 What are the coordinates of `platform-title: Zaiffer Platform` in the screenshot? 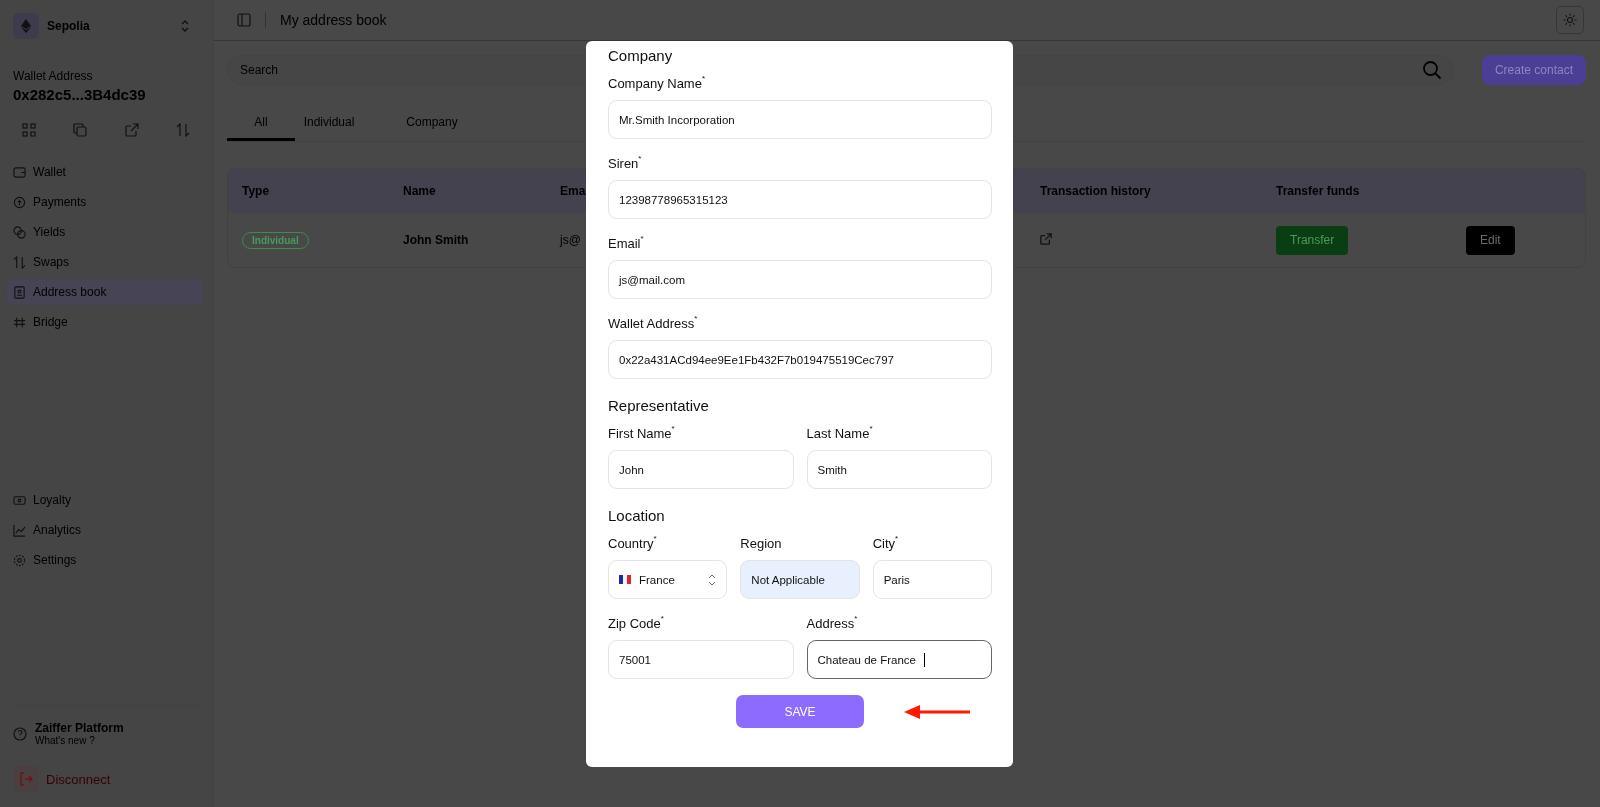 It's located at (79, 728).